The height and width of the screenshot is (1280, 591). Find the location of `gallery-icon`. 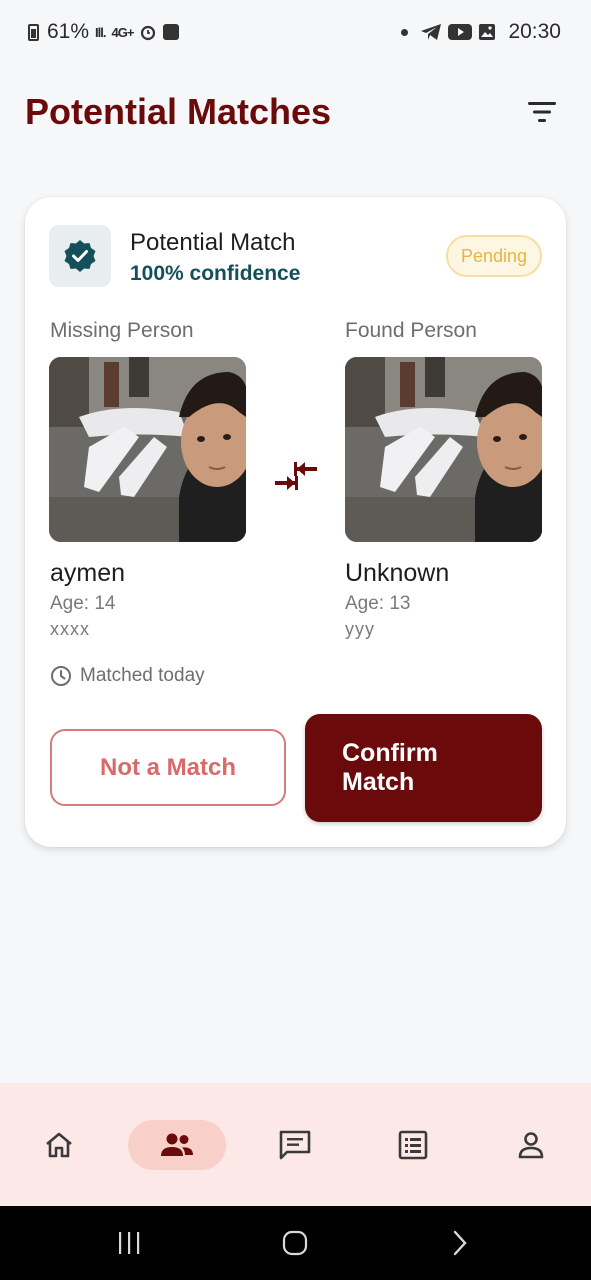

gallery-icon is located at coordinates (487, 32).